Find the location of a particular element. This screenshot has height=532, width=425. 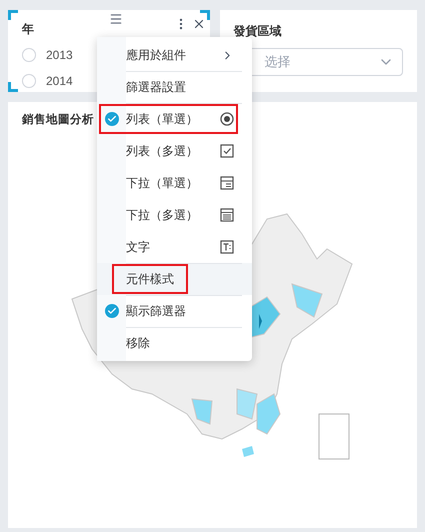

filter-title: 發貨區域 is located at coordinates (258, 31).